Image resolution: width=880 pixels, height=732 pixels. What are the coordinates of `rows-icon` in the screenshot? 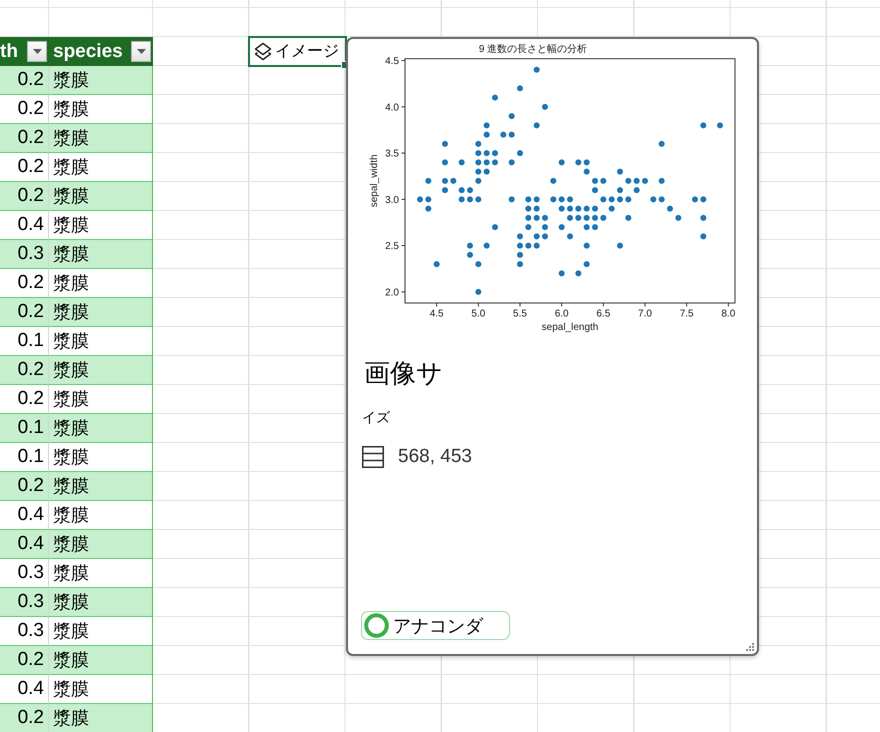 It's located at (373, 457).